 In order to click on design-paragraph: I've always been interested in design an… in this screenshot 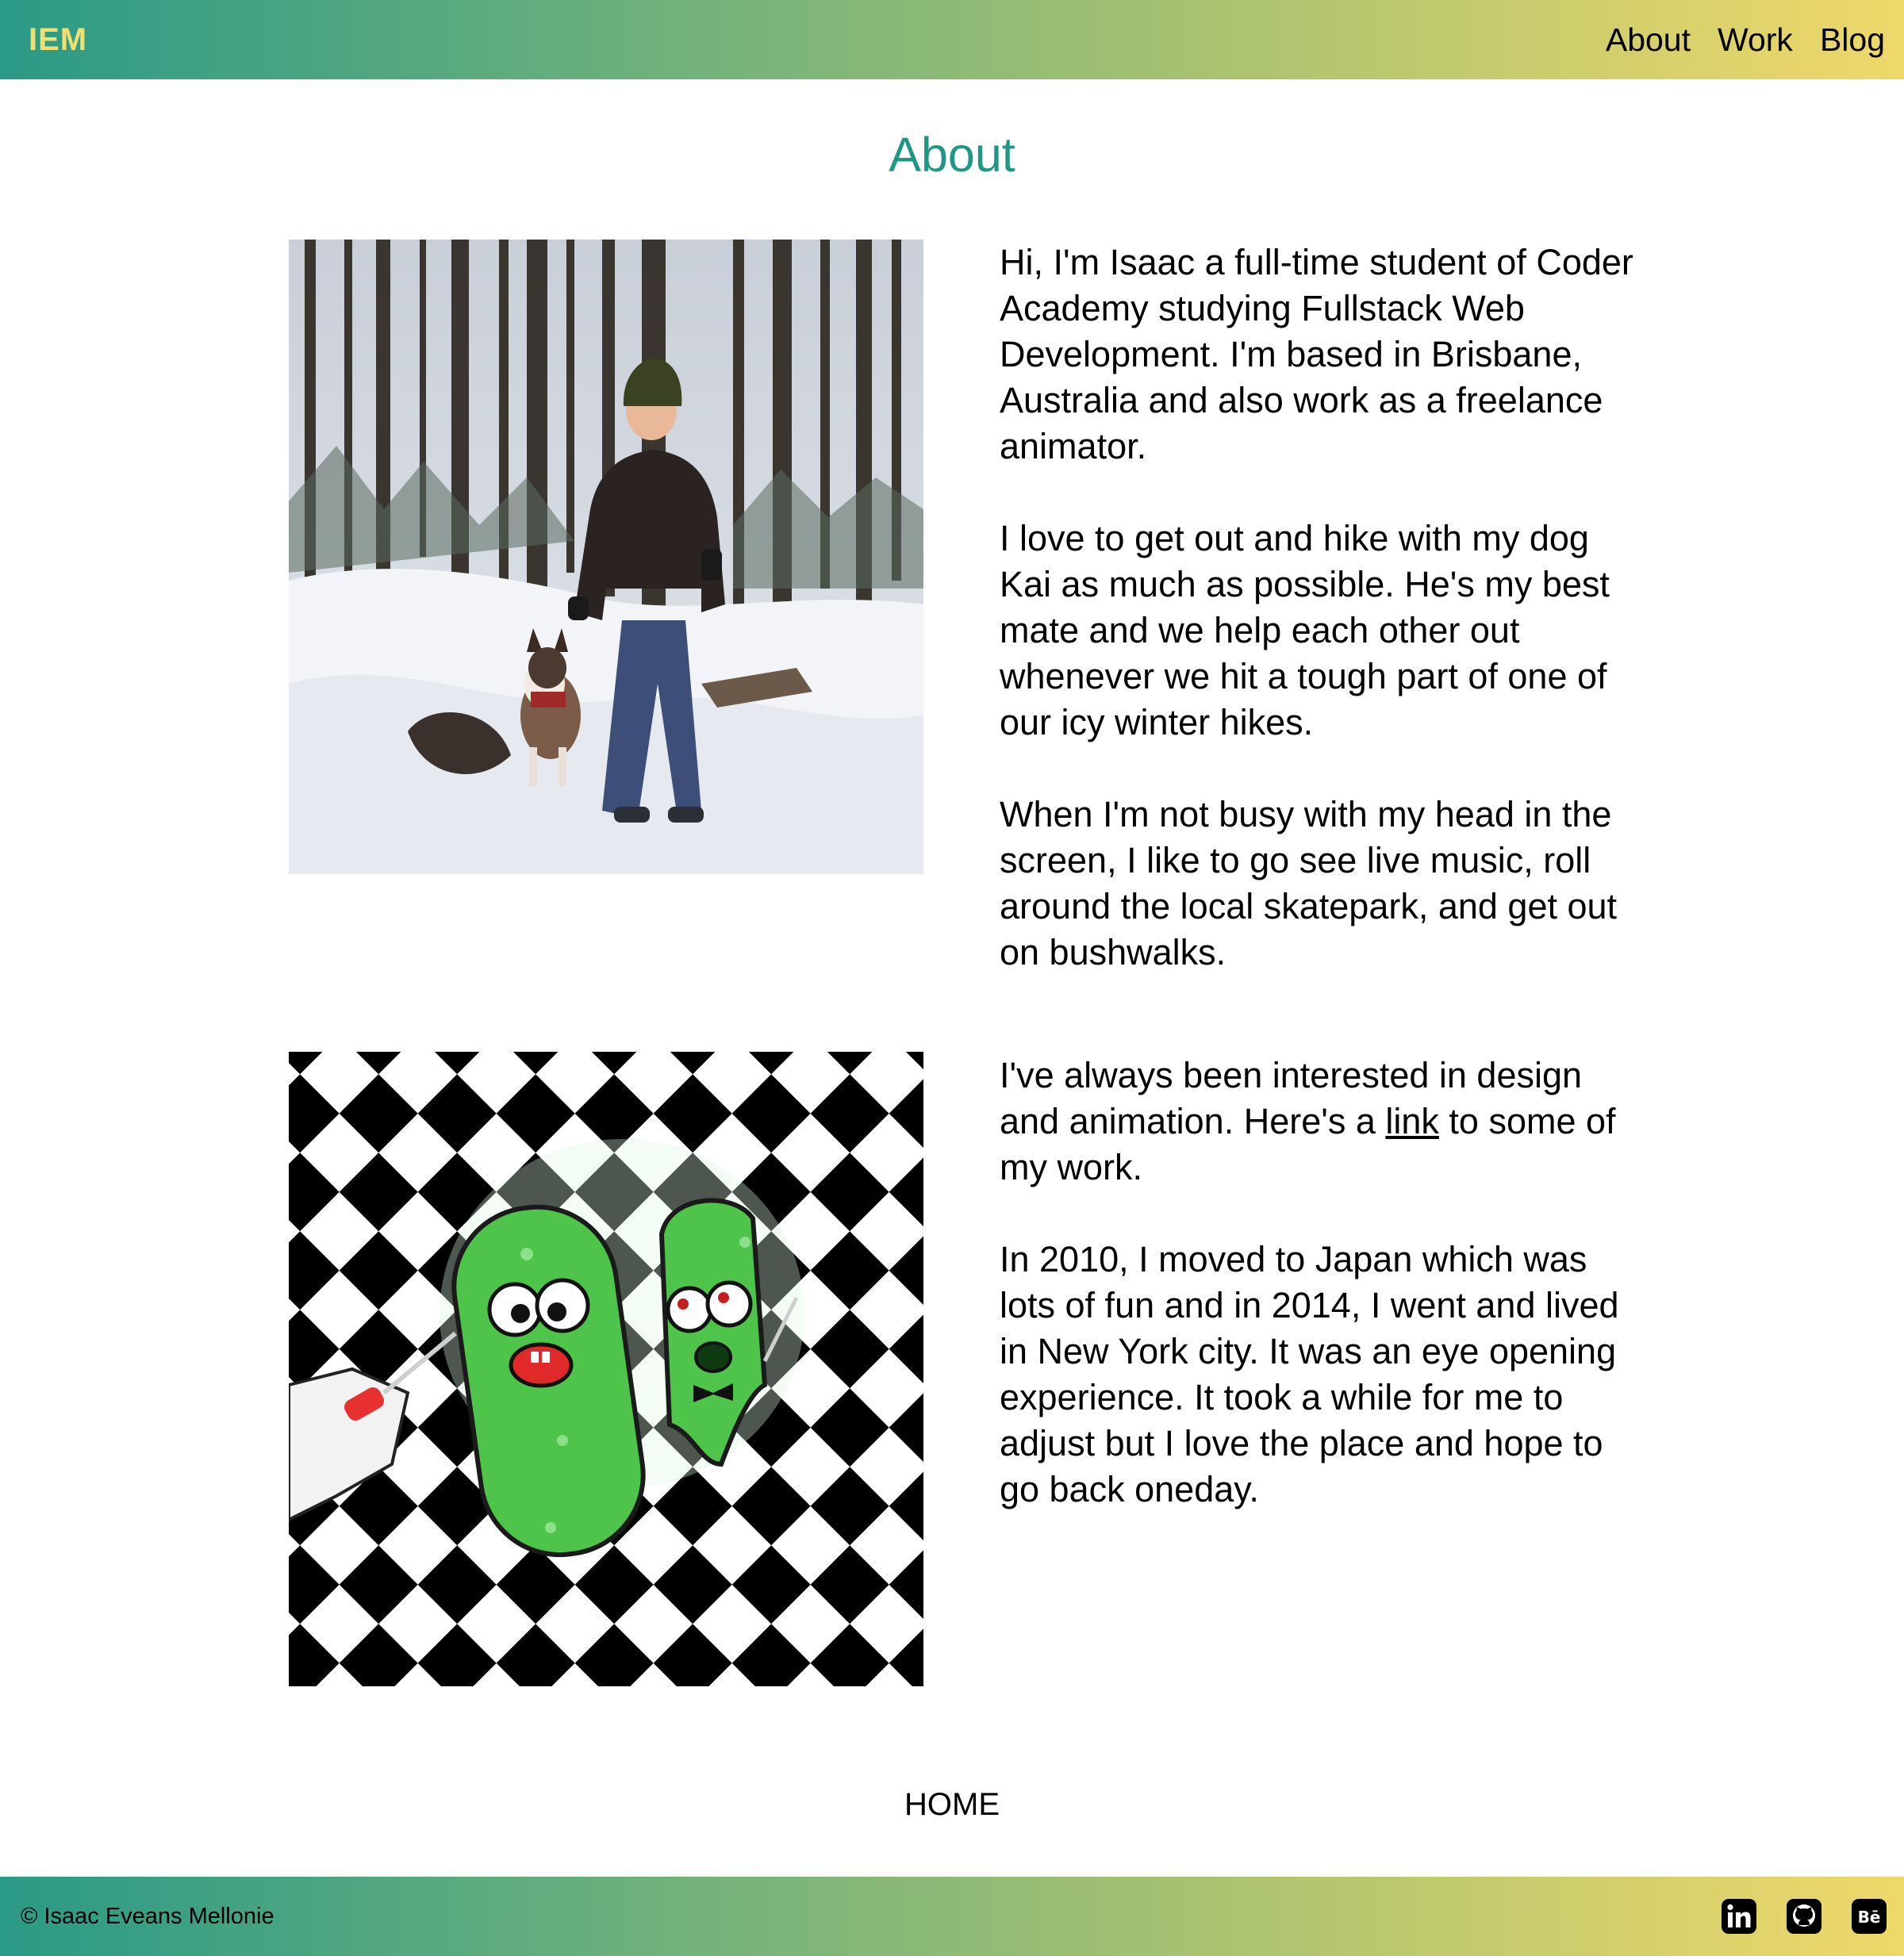, I will do `click(1325, 1122)`.